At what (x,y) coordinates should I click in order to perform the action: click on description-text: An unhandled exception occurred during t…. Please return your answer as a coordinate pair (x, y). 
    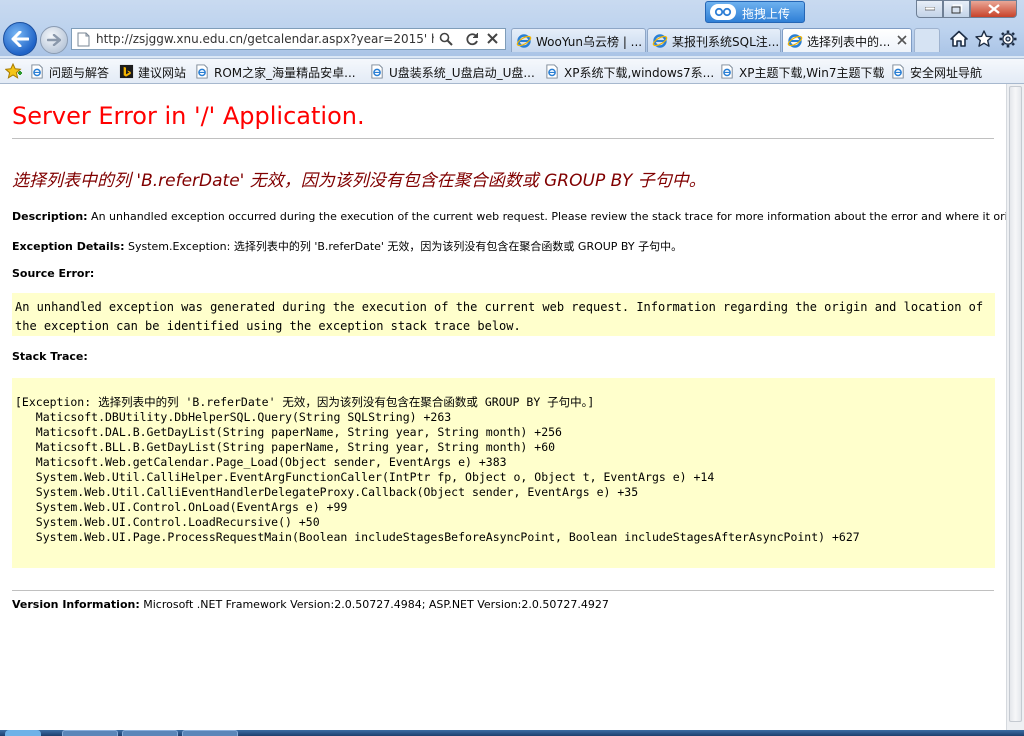
    Looking at the image, I should click on (548, 216).